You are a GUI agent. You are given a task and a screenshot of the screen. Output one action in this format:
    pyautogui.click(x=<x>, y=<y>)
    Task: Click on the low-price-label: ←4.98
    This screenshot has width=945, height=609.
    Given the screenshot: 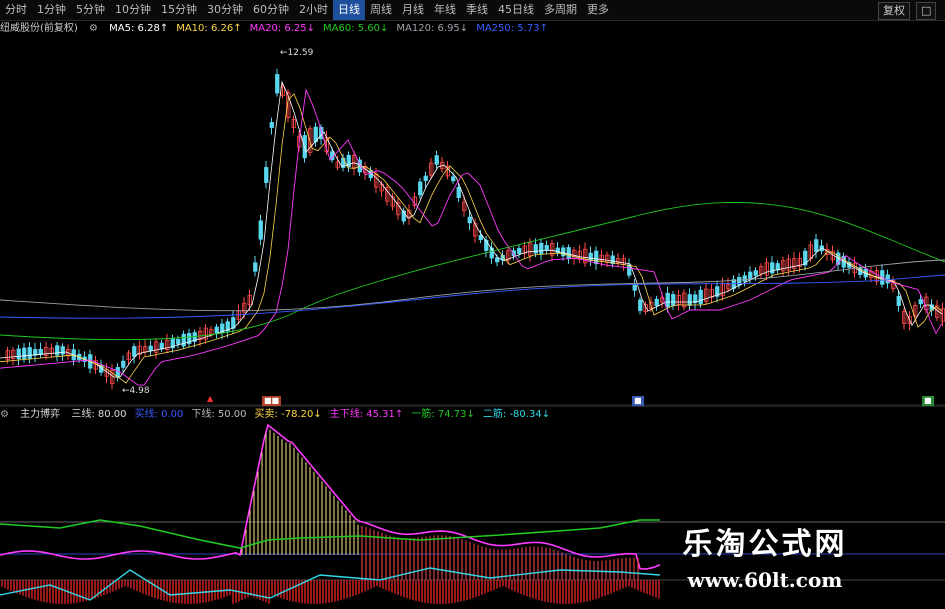 What is the action you would take?
    pyautogui.click(x=136, y=391)
    